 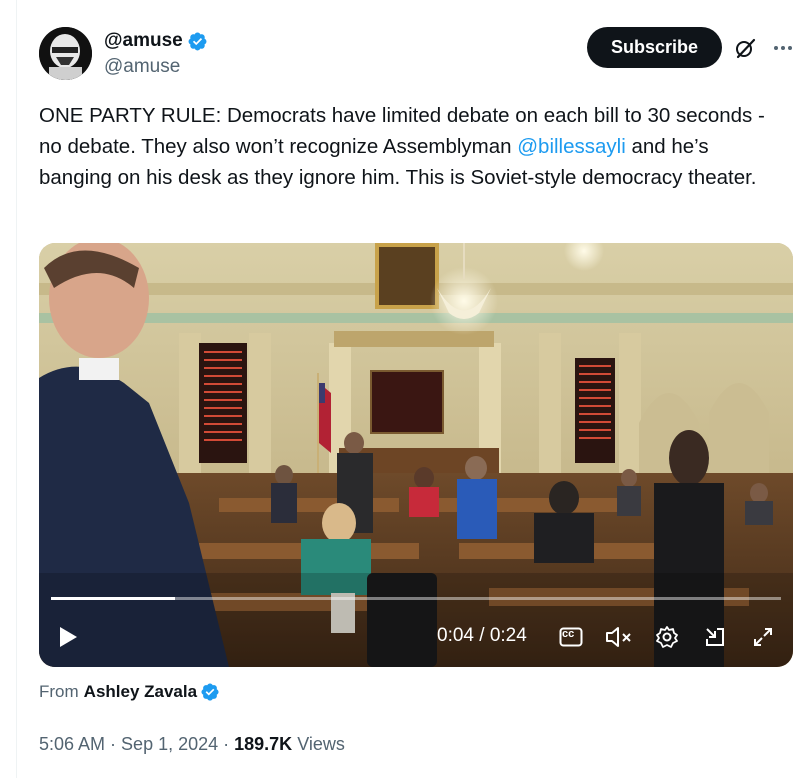 What do you see at coordinates (321, 744) in the screenshot?
I see `views-label: Views` at bounding box center [321, 744].